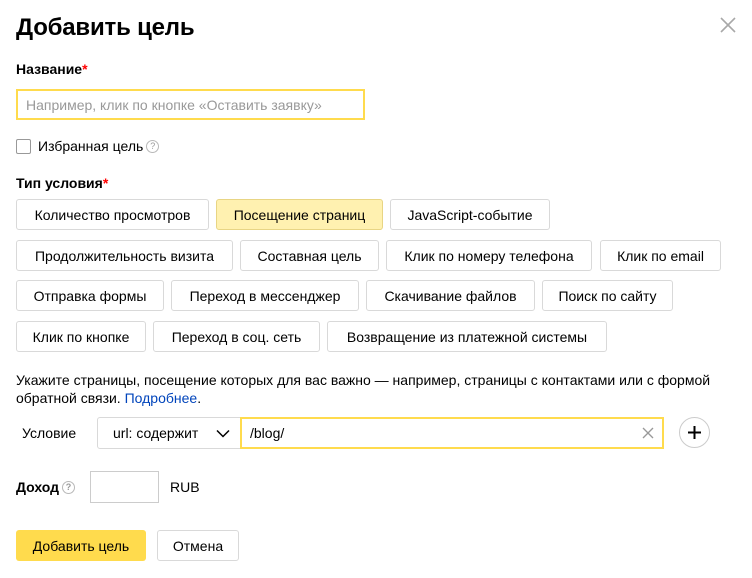  Describe the element at coordinates (81, 336) in the screenshot. I see `type-option-button-click: Клик по кнопке` at that location.